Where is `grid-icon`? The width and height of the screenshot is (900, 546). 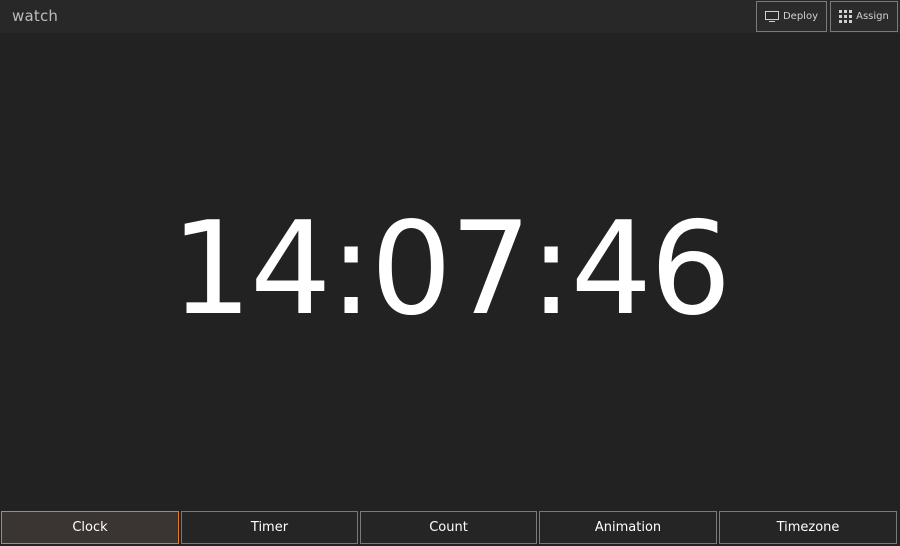 grid-icon is located at coordinates (846, 16).